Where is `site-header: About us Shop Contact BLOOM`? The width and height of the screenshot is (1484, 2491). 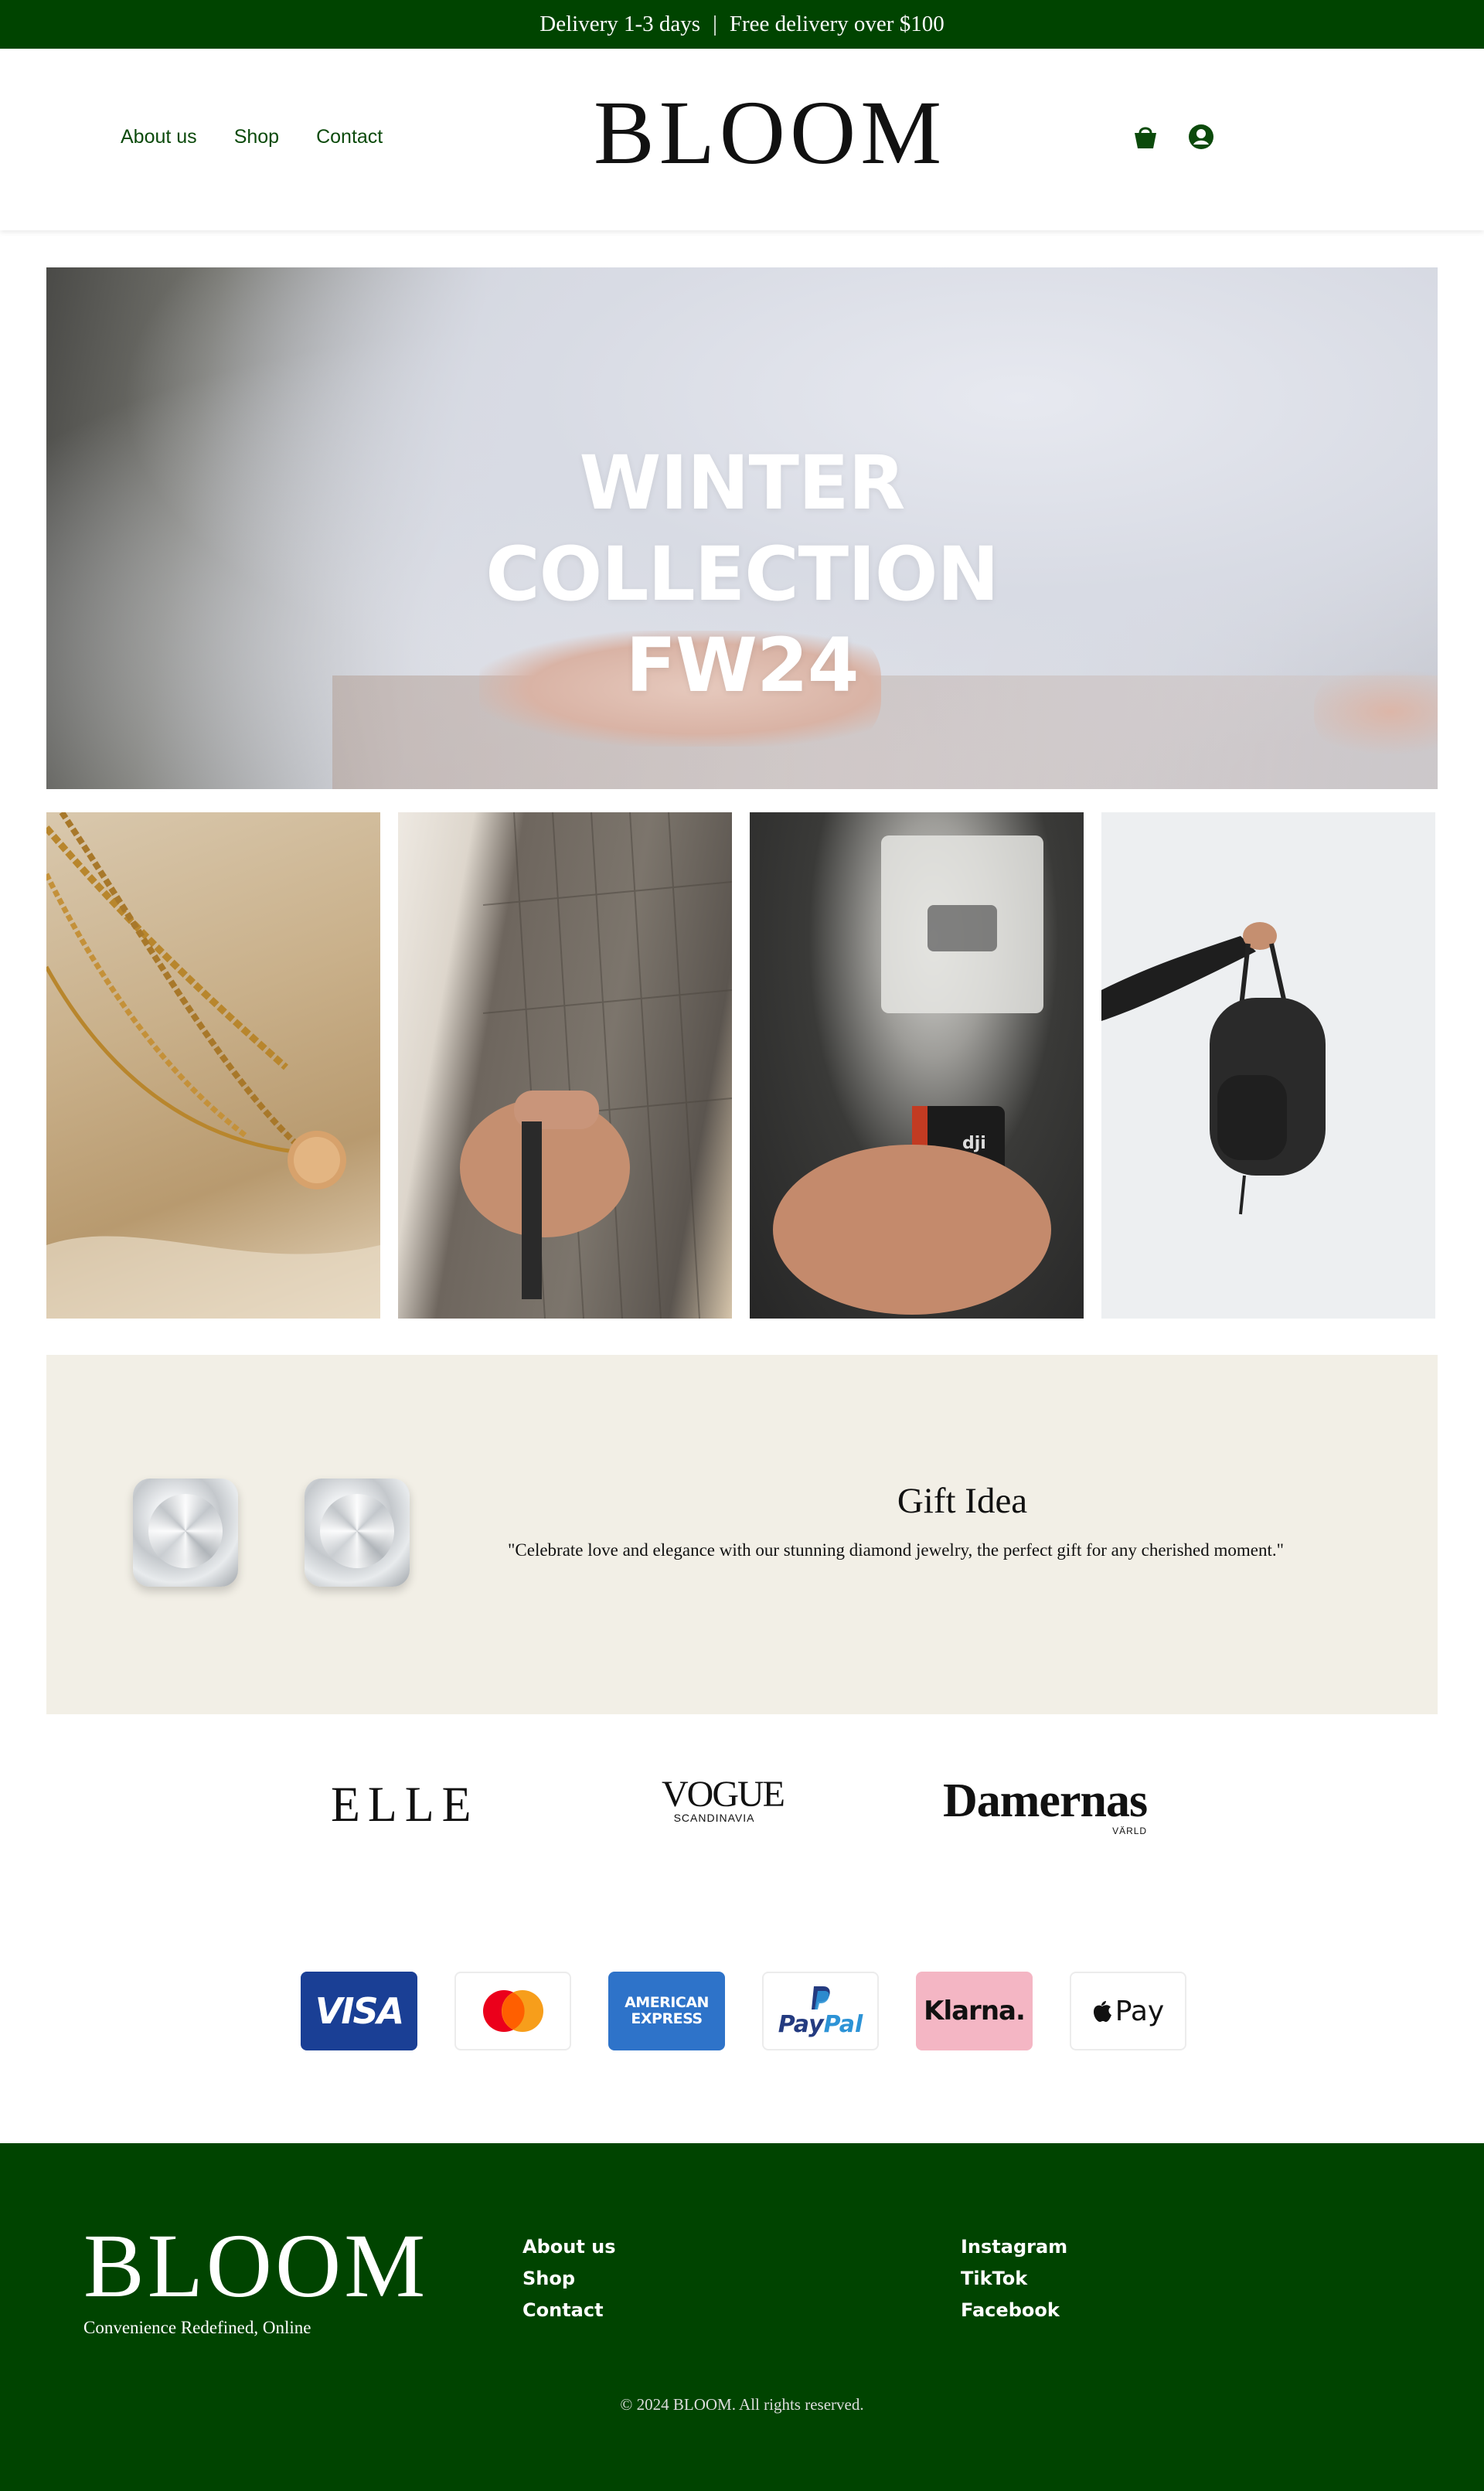
site-header: About us Shop Contact BLOOM is located at coordinates (742, 139).